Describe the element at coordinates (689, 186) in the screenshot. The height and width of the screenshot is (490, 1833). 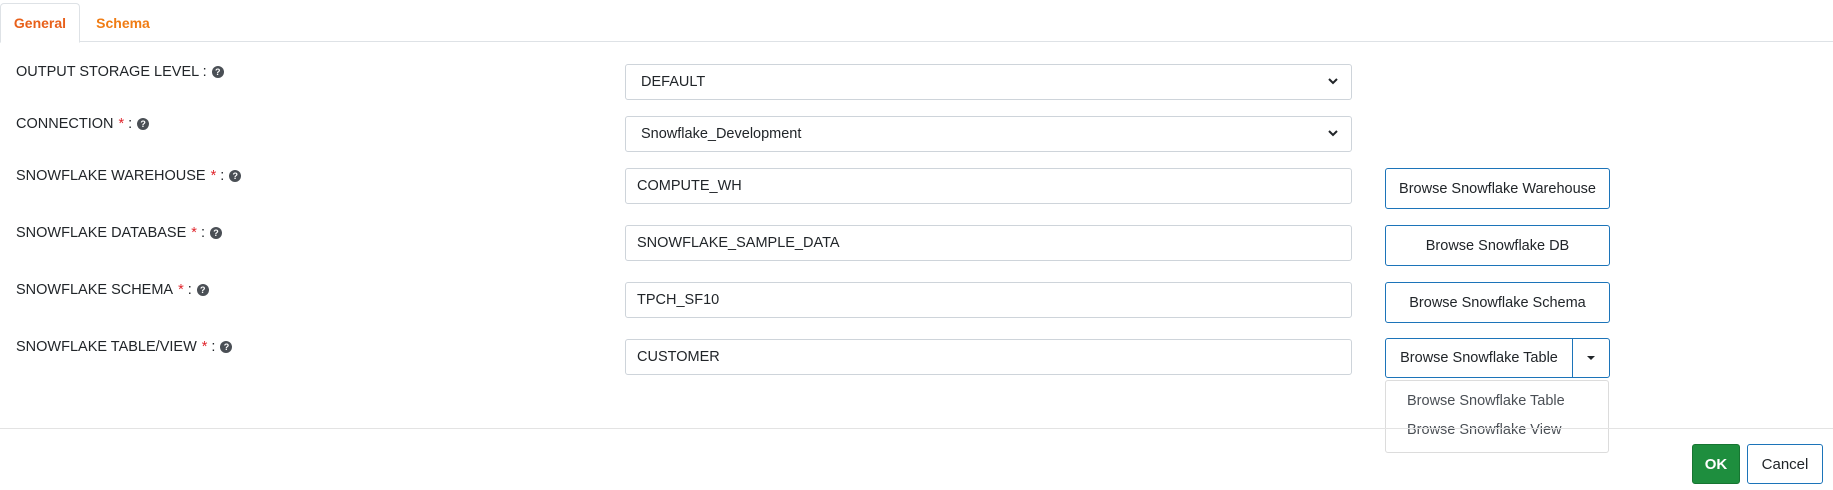
I see `warehouse-value: COMPUTE_WH` at that location.